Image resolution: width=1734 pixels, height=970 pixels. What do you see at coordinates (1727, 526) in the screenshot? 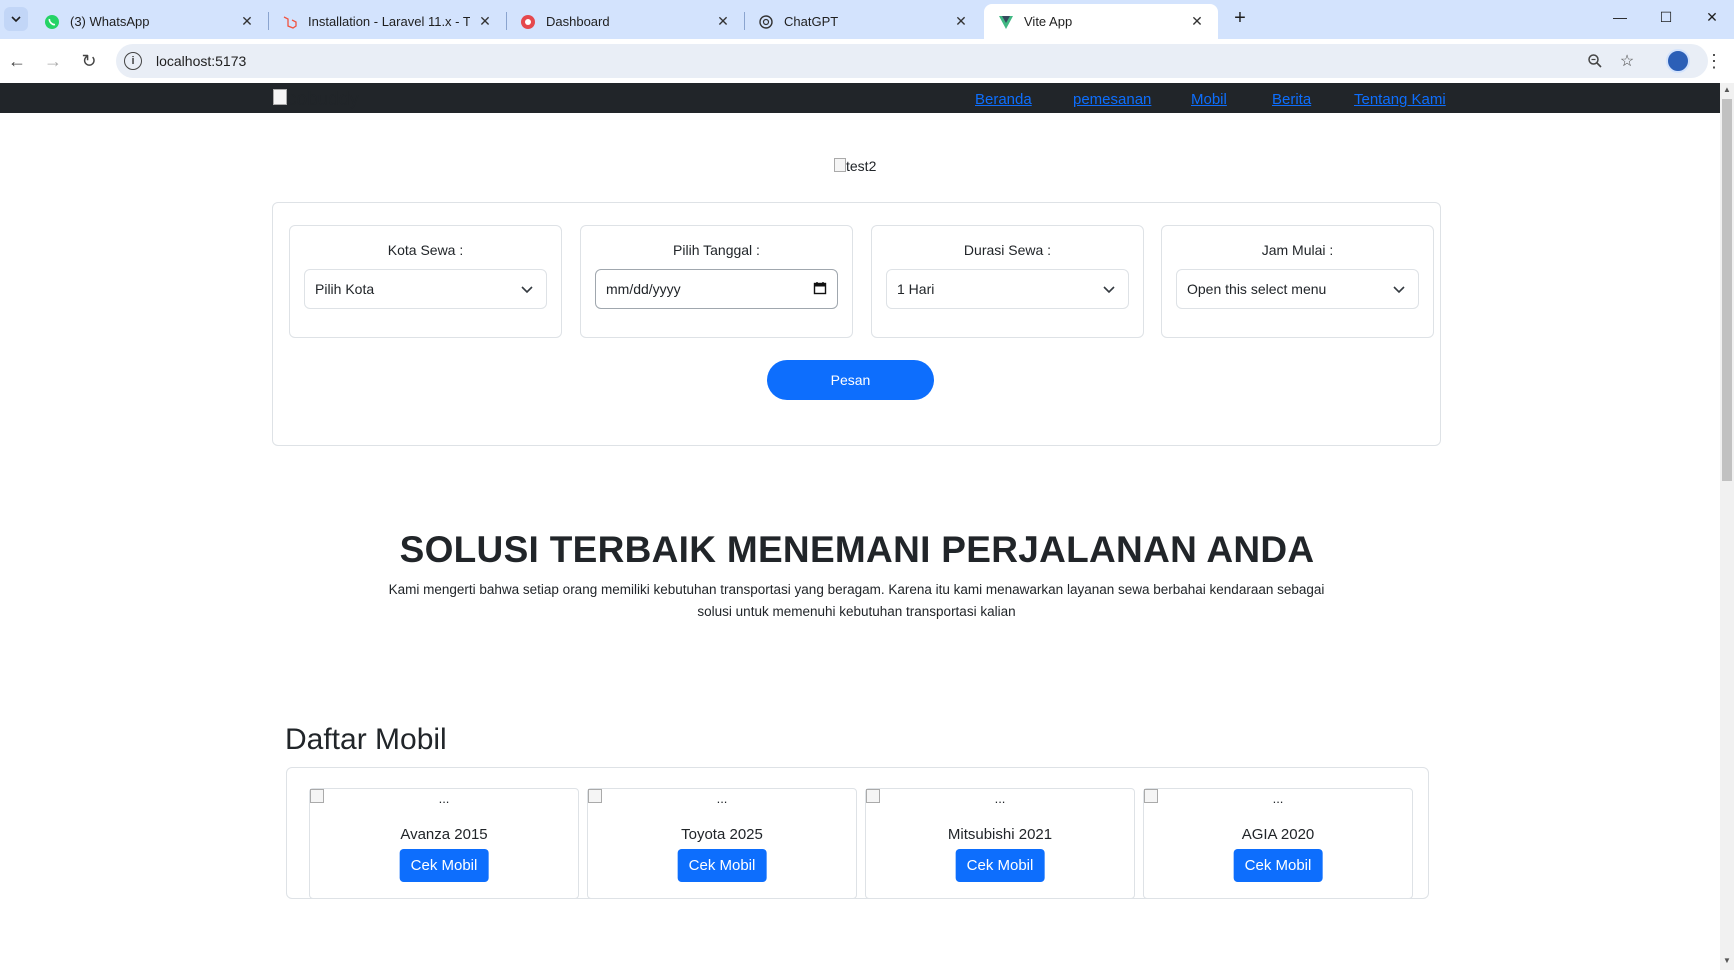
I see `page-scrollbar: ▲ ▼` at bounding box center [1727, 526].